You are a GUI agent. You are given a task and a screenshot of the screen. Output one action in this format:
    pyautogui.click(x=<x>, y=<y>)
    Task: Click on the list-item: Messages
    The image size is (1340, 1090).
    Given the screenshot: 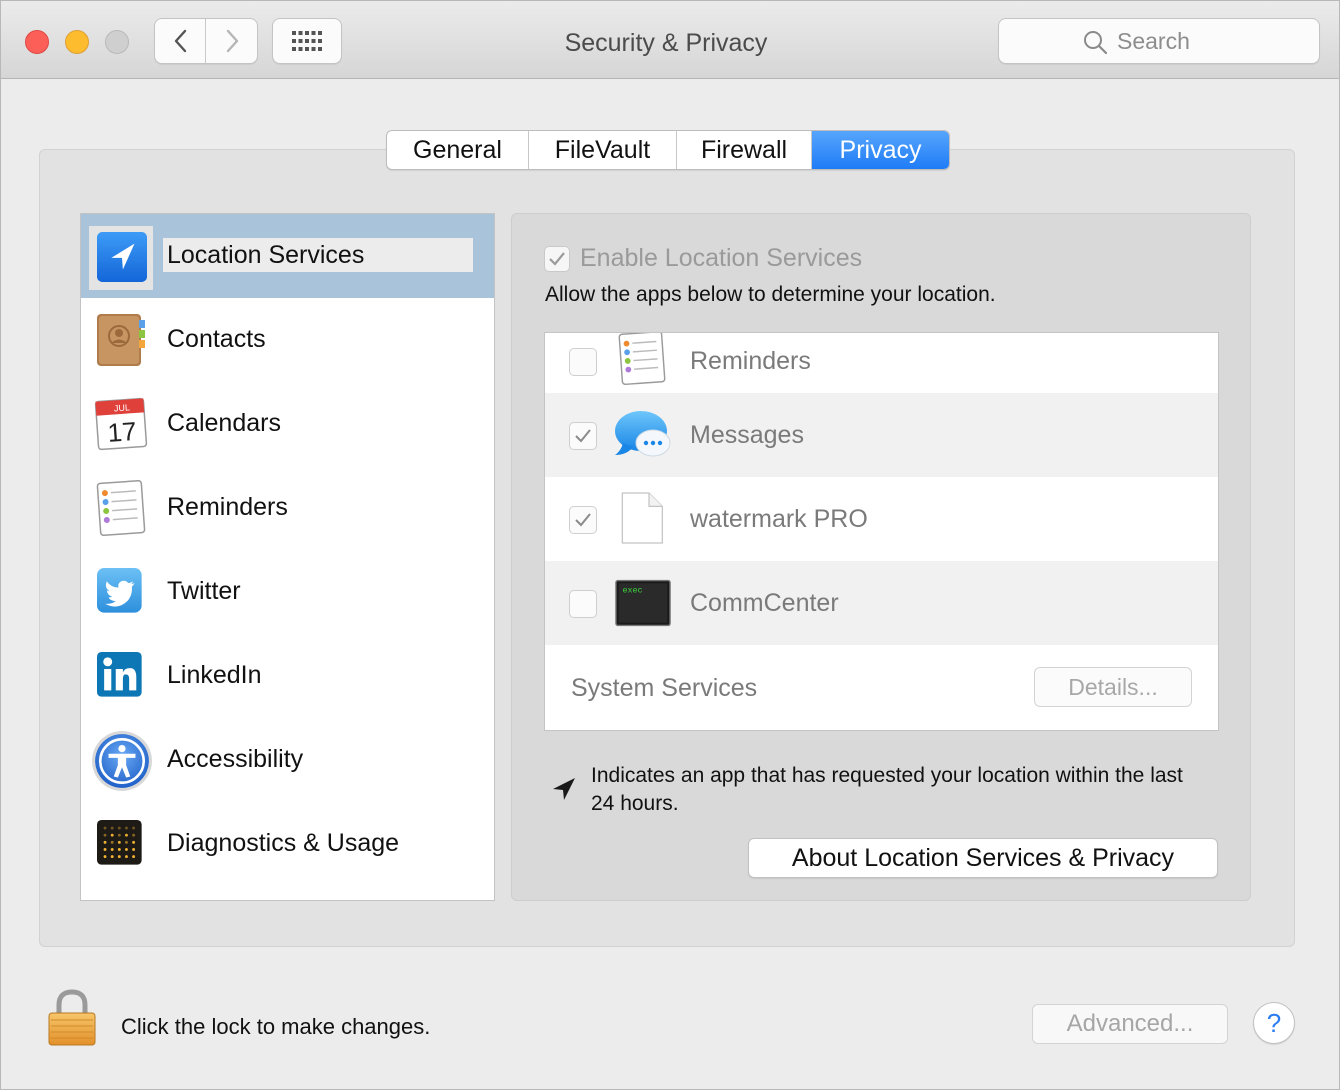 What is the action you would take?
    pyautogui.click(x=881, y=435)
    